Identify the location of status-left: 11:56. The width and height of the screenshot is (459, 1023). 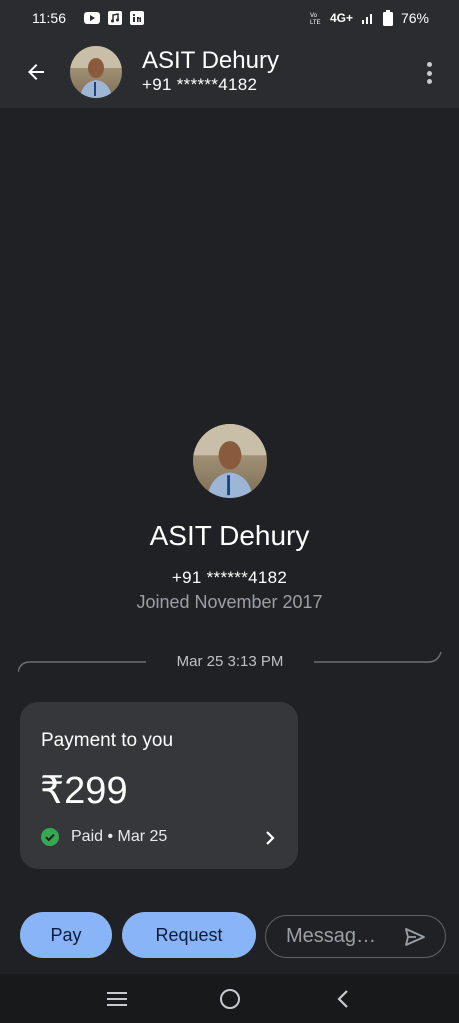
(88, 18).